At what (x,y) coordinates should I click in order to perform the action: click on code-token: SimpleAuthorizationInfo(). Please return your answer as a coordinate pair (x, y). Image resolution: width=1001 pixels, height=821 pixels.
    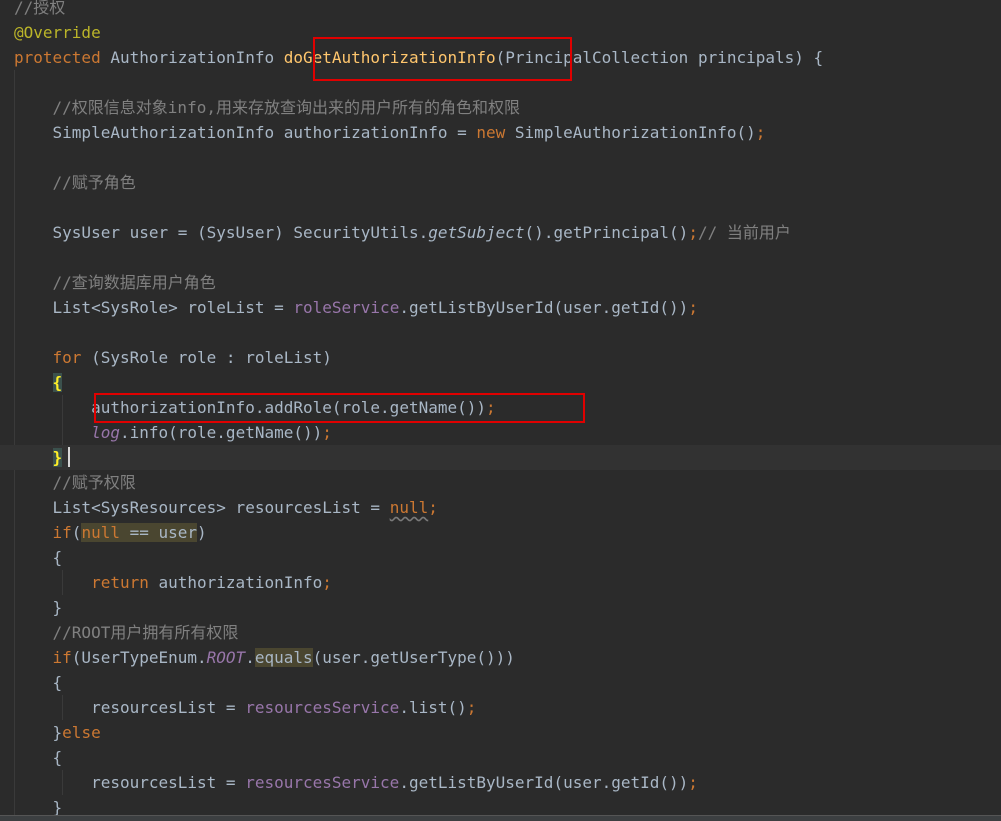
    Looking at the image, I should click on (630, 132).